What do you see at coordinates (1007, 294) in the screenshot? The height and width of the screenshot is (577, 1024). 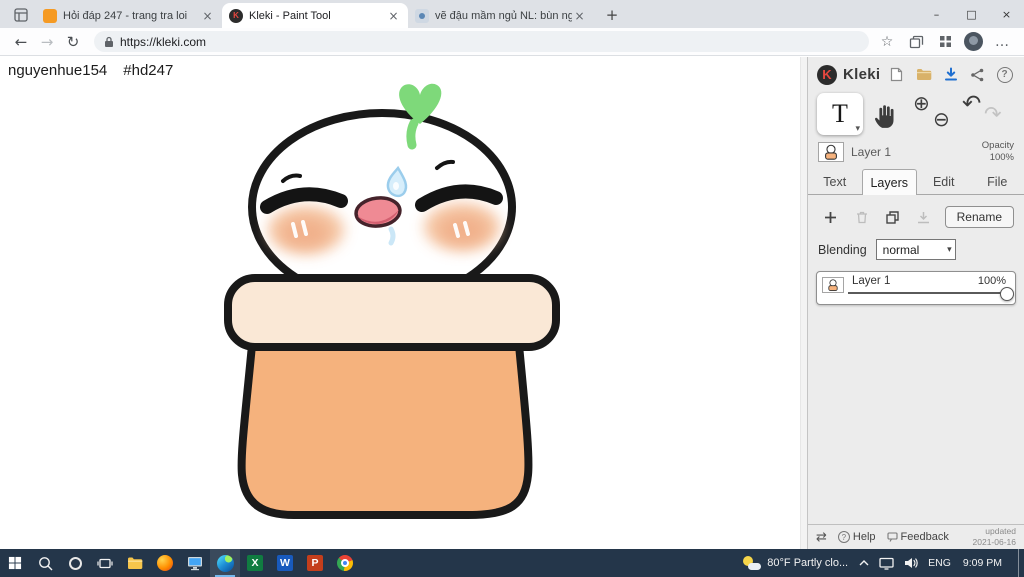 I see `opacity-slider-knob` at bounding box center [1007, 294].